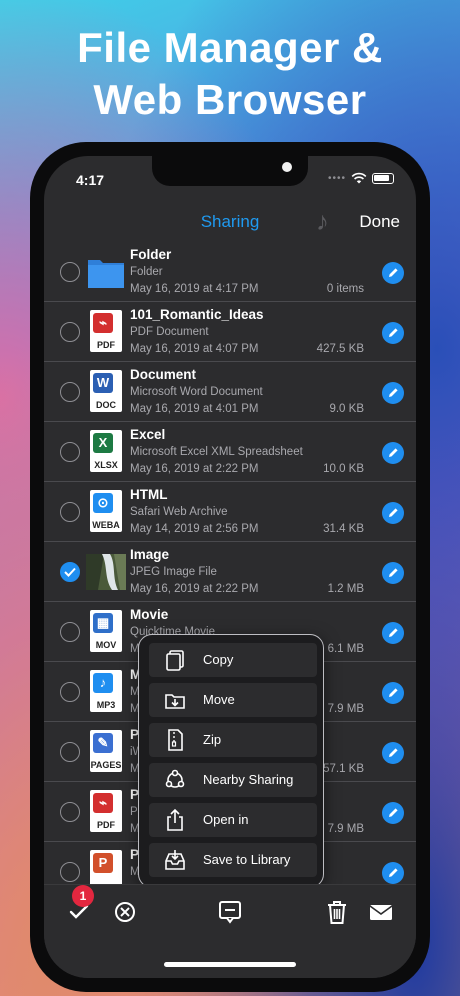 This screenshot has width=460, height=996. What do you see at coordinates (336, 178) in the screenshot?
I see `signal-dots-icon: ••••` at bounding box center [336, 178].